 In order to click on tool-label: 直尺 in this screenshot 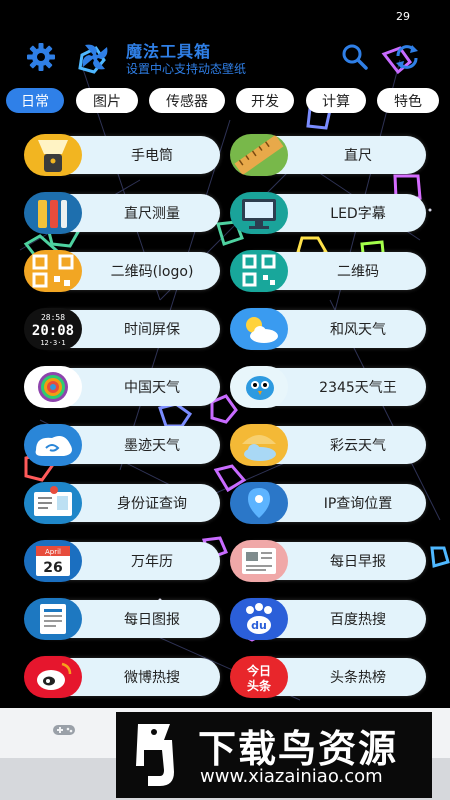, I will do `click(358, 156)`.